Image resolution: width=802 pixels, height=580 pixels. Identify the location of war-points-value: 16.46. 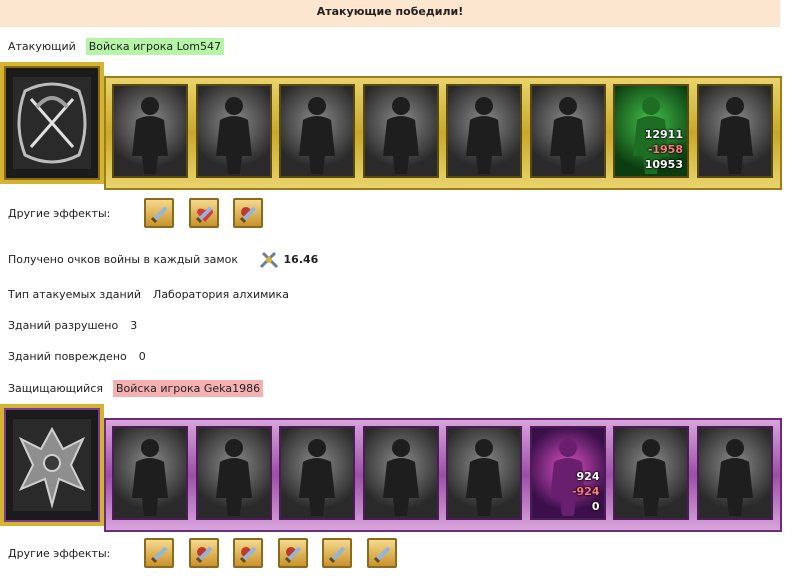
(301, 259).